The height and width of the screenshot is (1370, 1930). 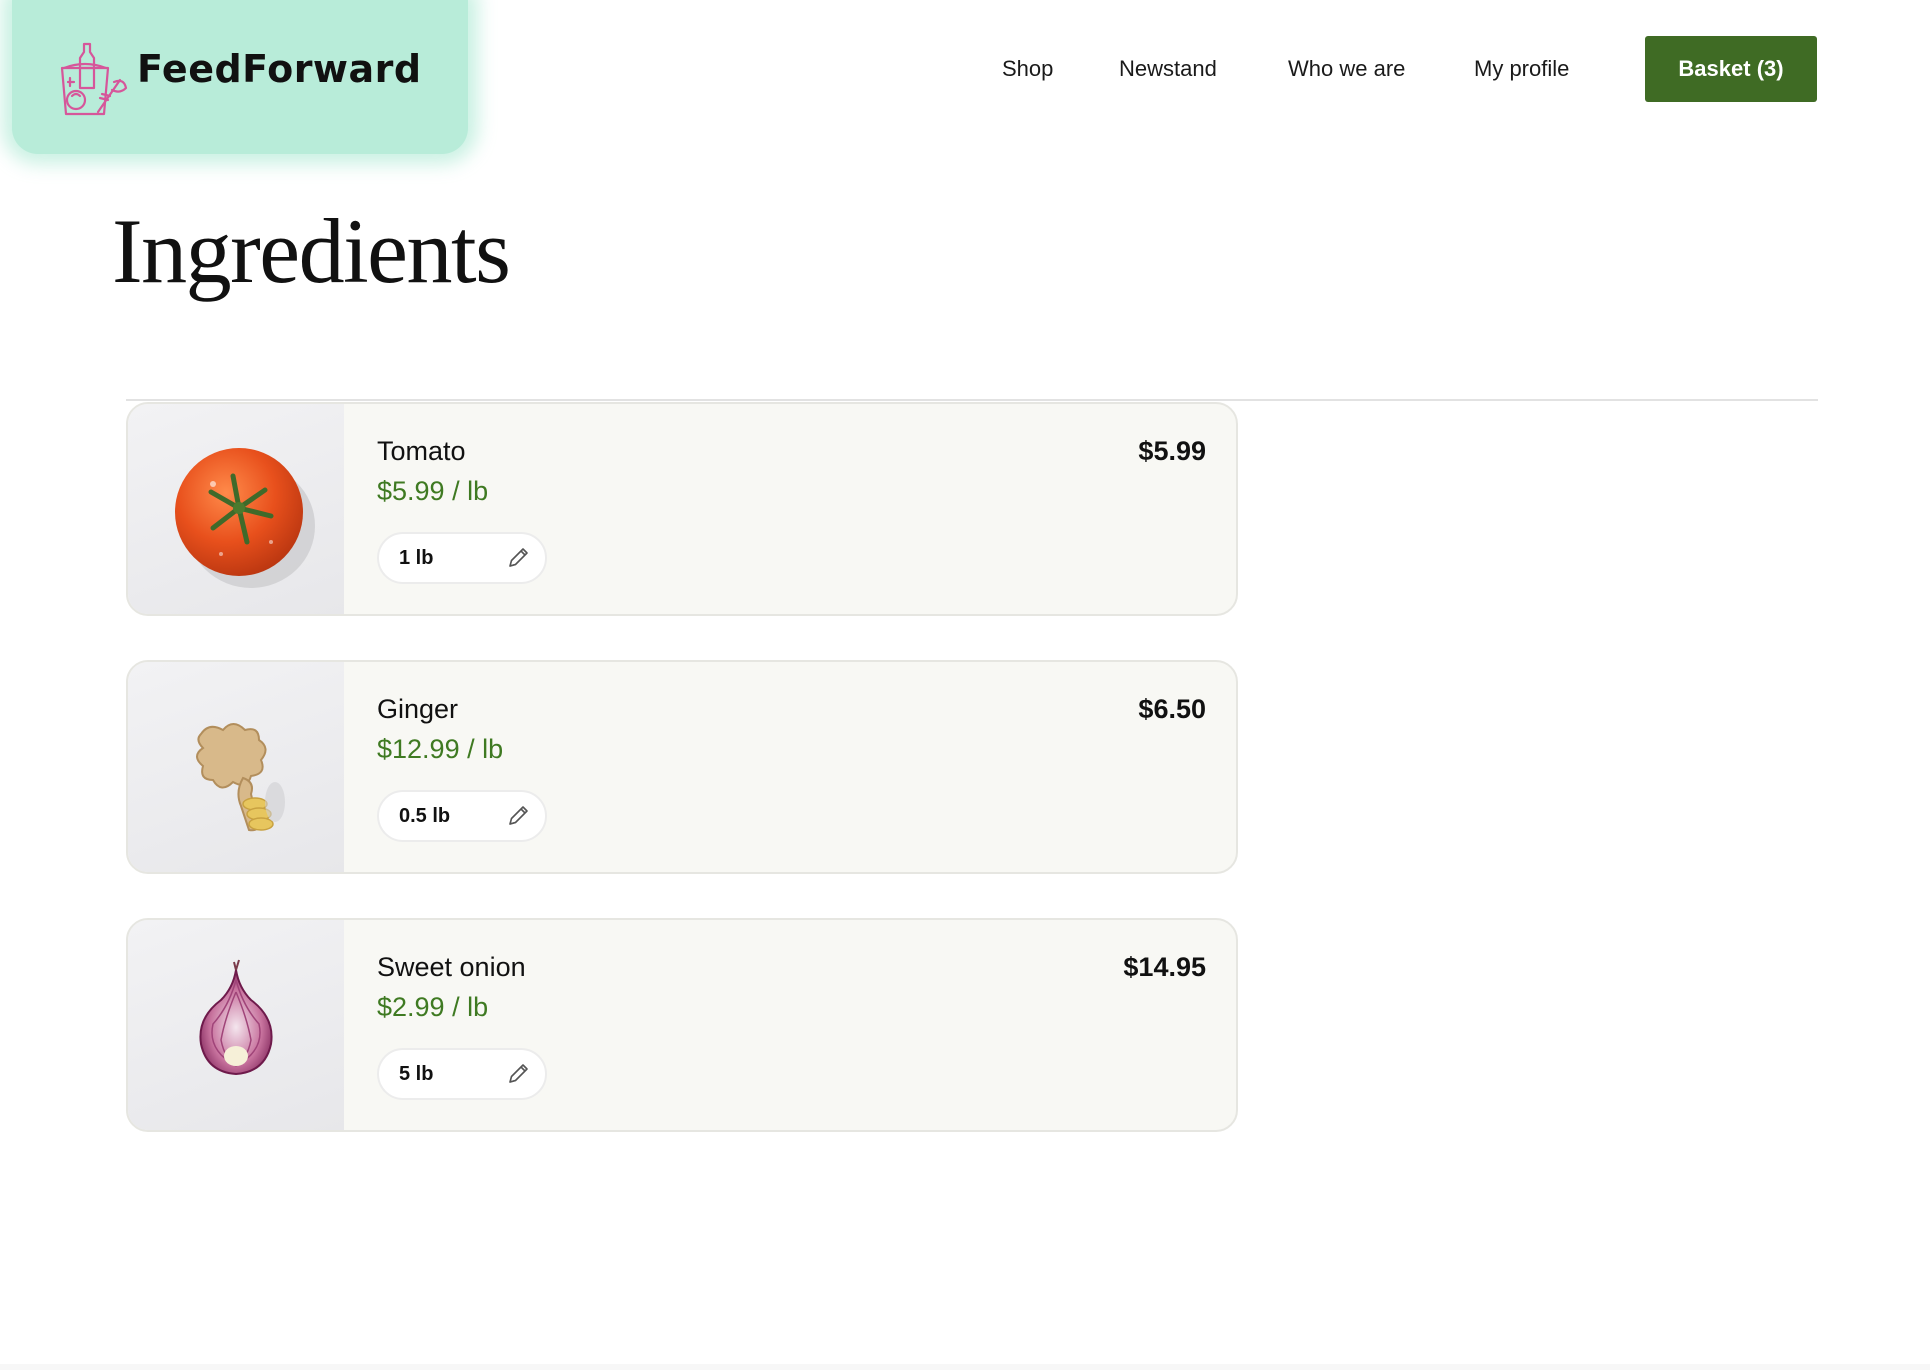 I want to click on item-total: $5.99, so click(x=1172, y=451).